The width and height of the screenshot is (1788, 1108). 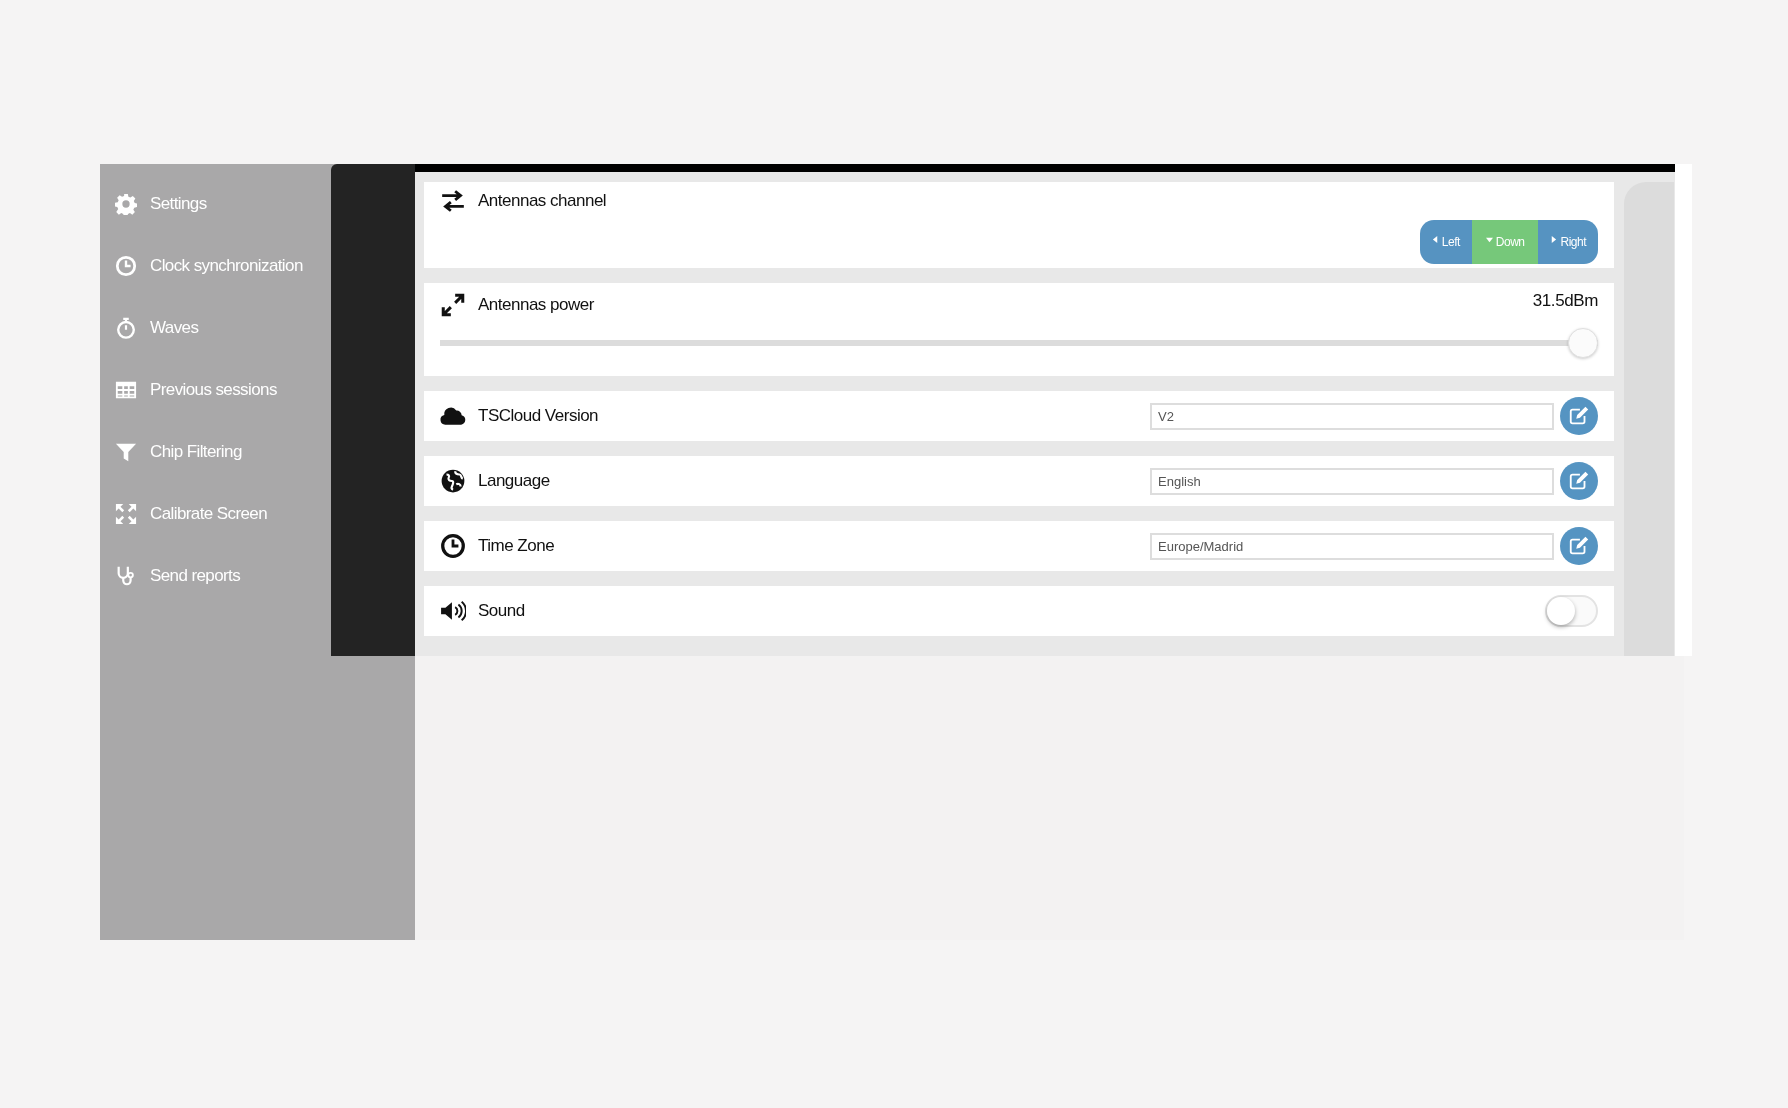 What do you see at coordinates (542, 201) in the screenshot?
I see `setting-label: Antennas channel` at bounding box center [542, 201].